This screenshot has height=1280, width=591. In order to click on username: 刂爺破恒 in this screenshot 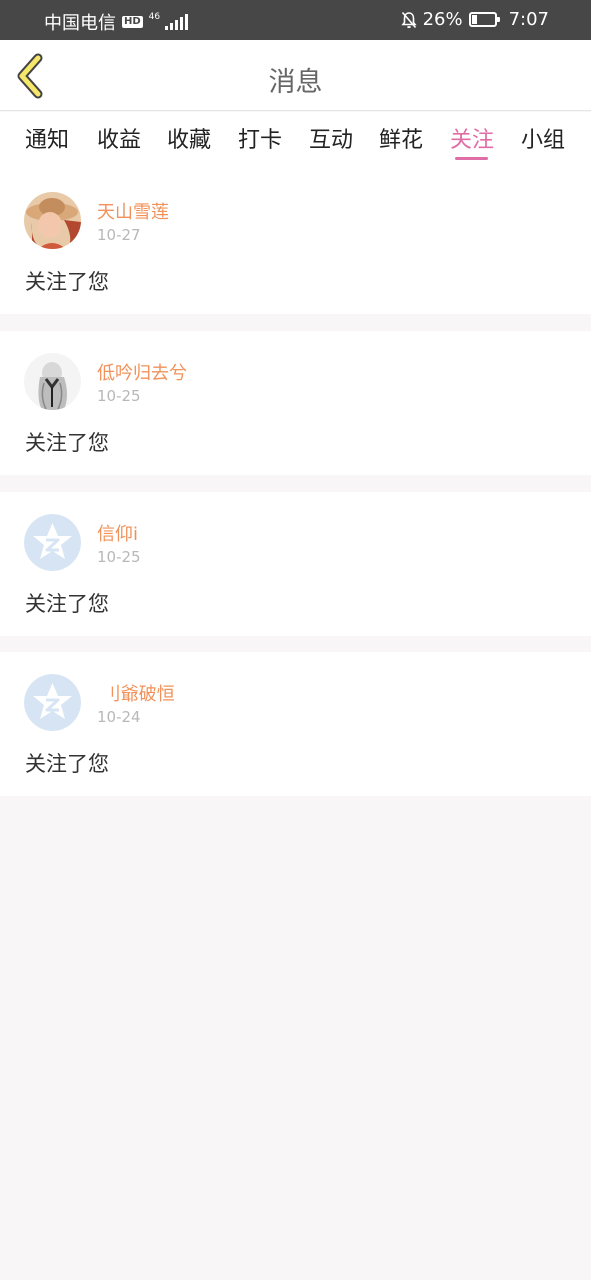, I will do `click(136, 693)`.